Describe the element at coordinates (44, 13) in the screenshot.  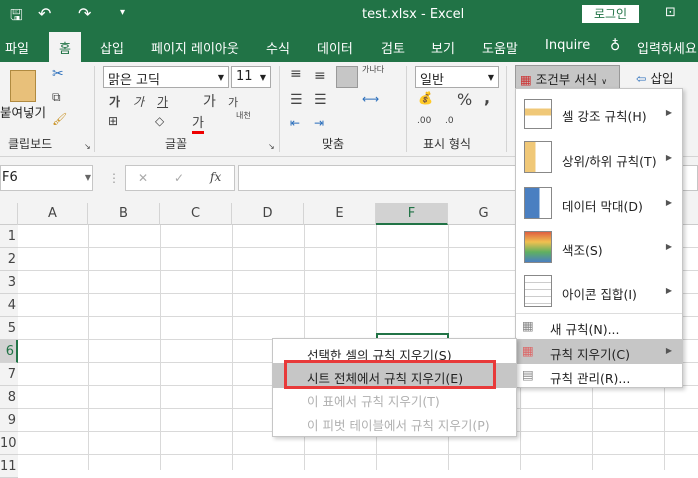
I see `undo-icon: ↶` at that location.